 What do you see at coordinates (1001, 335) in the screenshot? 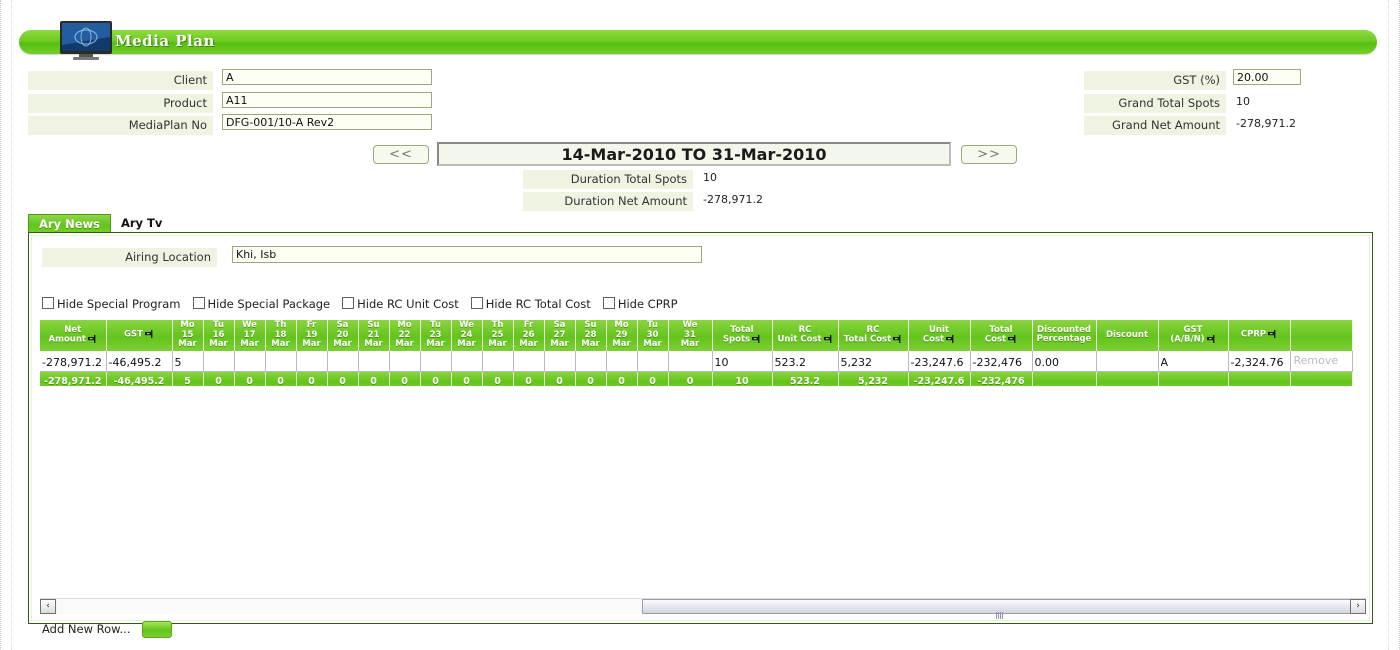
I see `column-header-total_cost: Total Cost` at bounding box center [1001, 335].